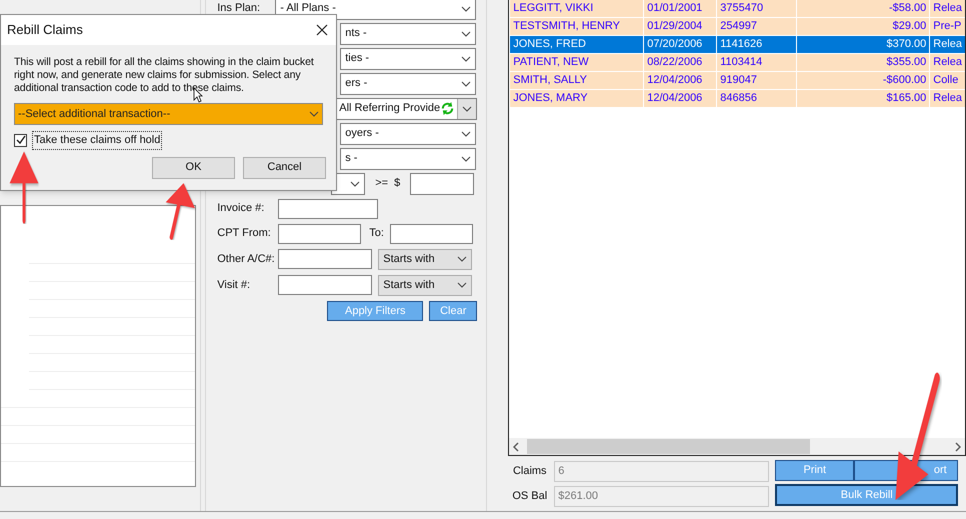  Describe the element at coordinates (680, 8) in the screenshot. I see `table-cell: 01/01/2001` at that location.